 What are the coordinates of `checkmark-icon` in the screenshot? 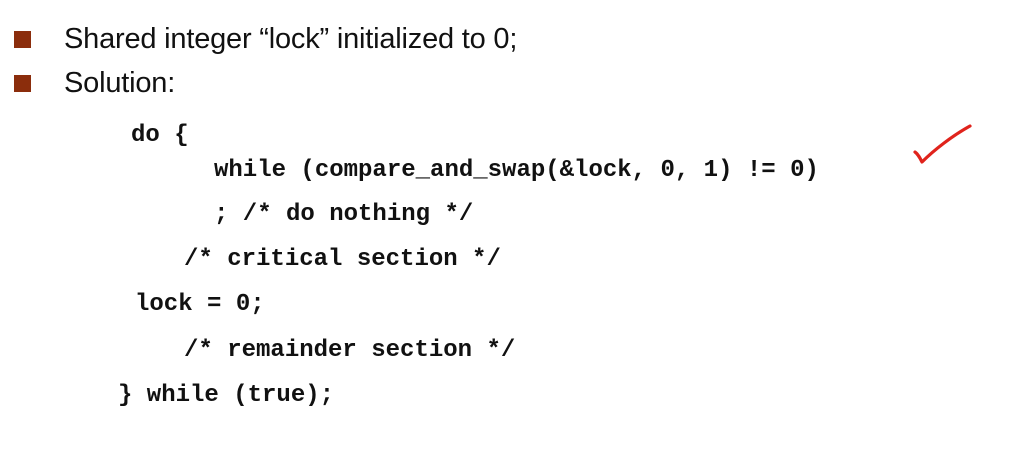 It's located at (942, 144).